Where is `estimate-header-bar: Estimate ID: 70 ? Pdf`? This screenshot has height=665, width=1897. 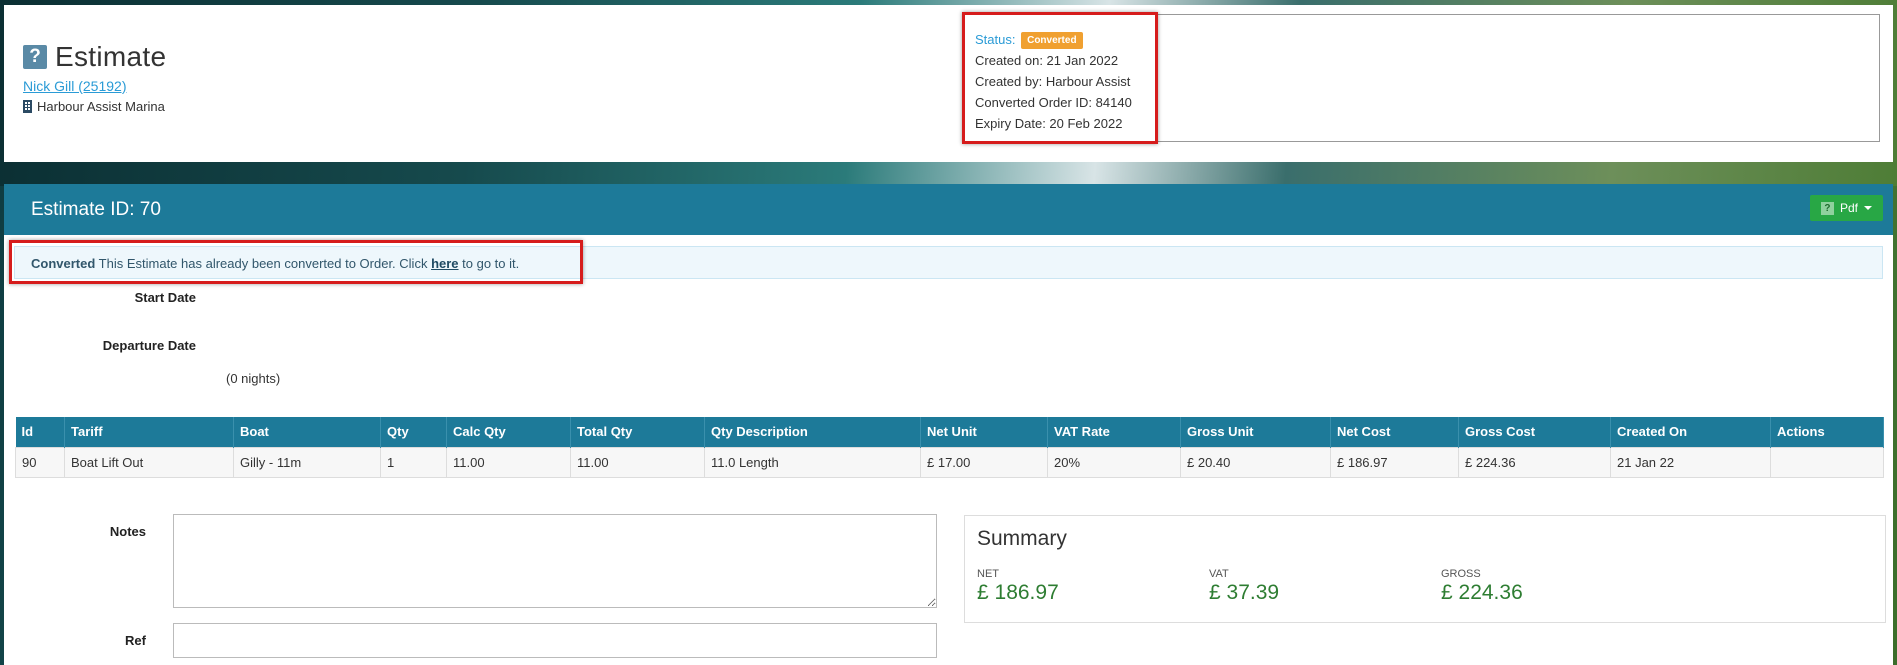
estimate-header-bar: Estimate ID: 70 ? Pdf is located at coordinates (948, 209).